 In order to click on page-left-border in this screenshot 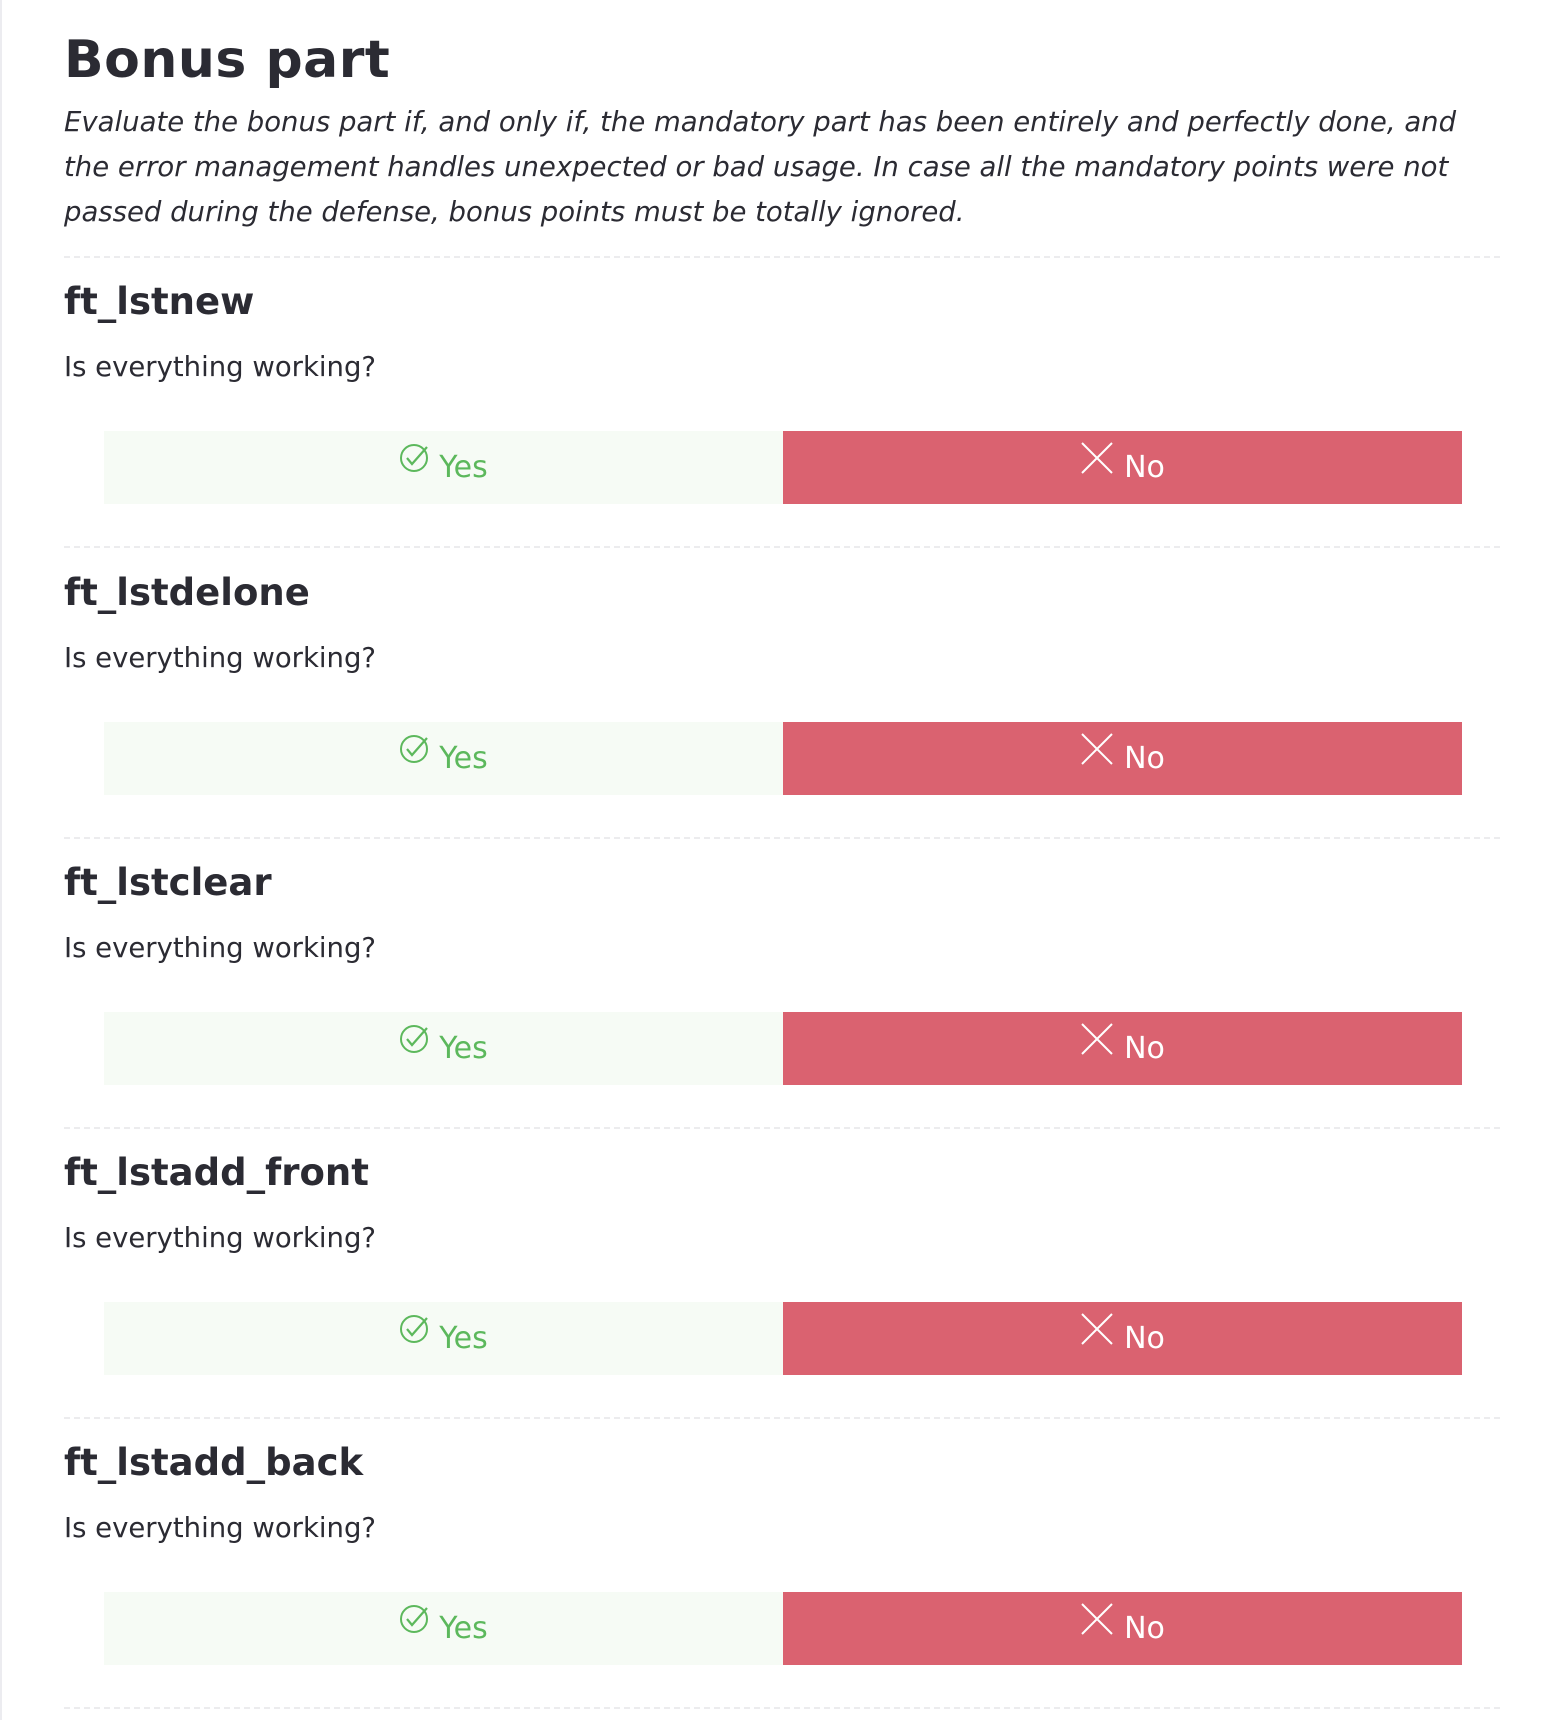, I will do `click(1, 860)`.